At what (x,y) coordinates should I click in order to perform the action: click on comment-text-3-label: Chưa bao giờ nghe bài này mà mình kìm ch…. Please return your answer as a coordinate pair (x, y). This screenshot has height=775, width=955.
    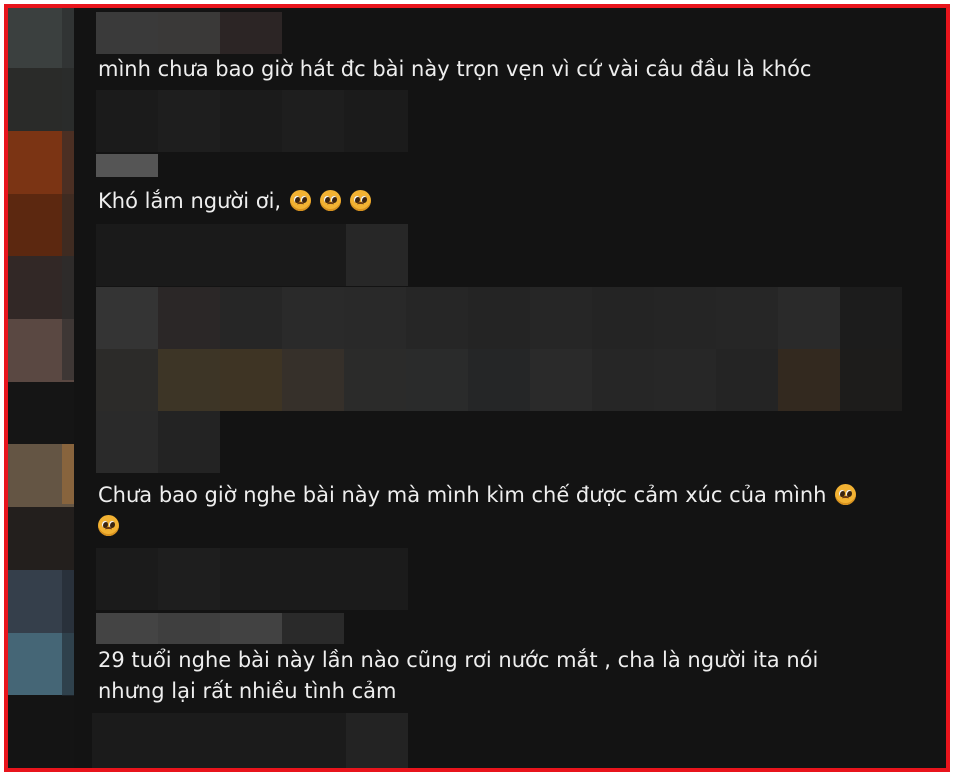
    Looking at the image, I should click on (462, 495).